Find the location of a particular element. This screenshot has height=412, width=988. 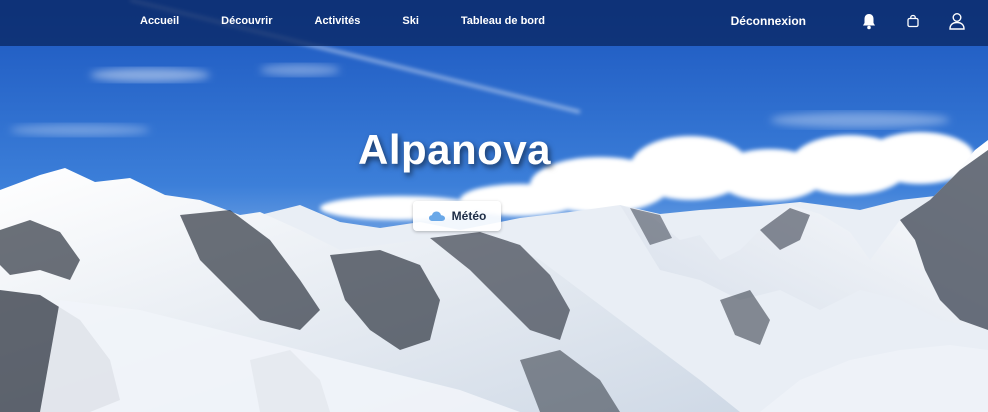

weather-button-label: Météo is located at coordinates (469, 216).